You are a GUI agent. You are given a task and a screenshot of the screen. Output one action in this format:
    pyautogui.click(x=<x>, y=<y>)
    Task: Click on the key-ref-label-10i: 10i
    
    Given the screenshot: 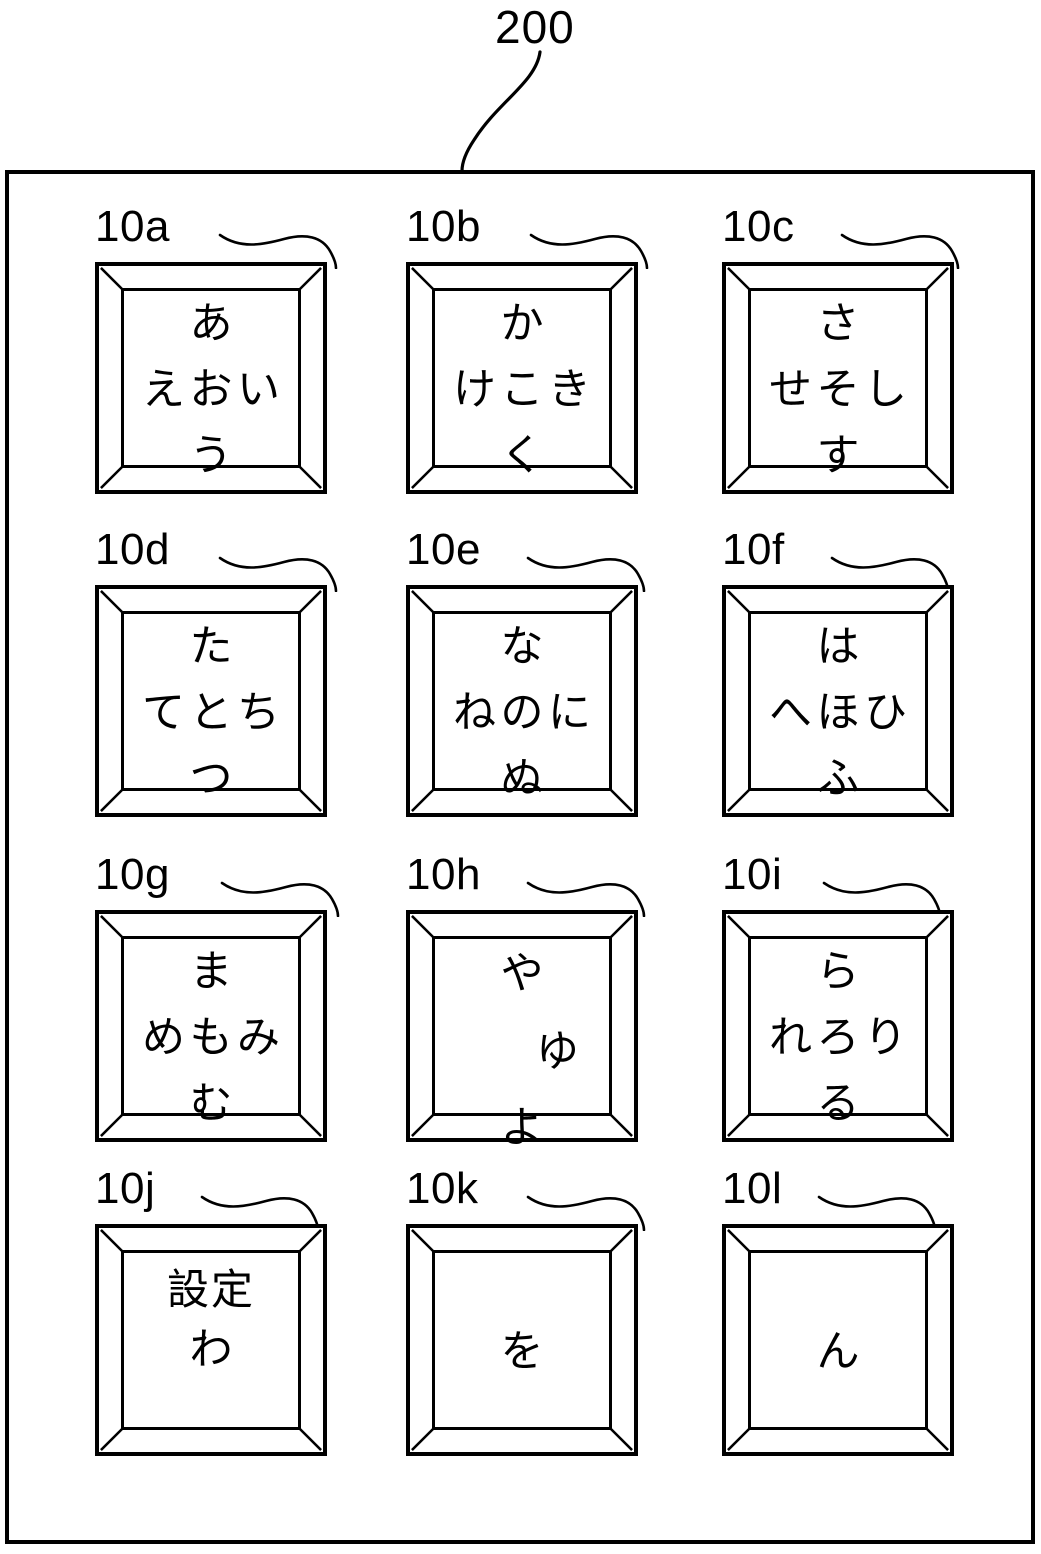 What is the action you would take?
    pyautogui.click(x=752, y=874)
    